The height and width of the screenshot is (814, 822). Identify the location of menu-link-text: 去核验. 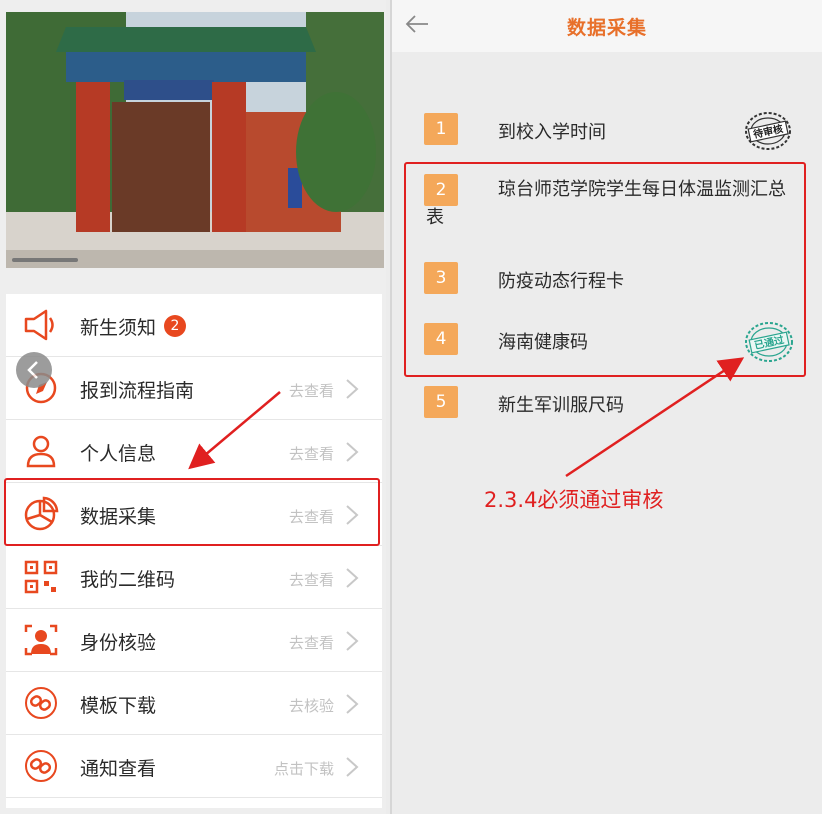
(311, 705).